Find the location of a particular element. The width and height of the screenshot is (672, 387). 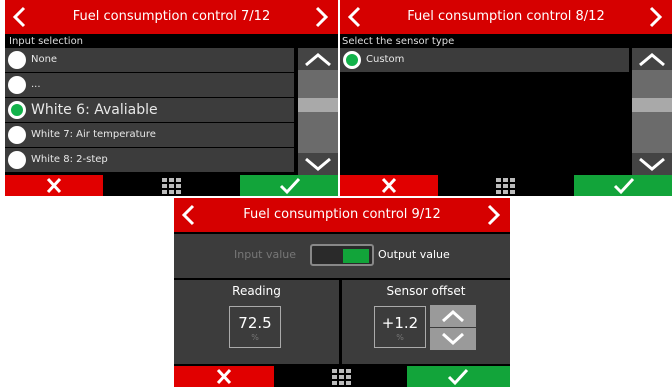

title-bar: Fuel consumption control 8/12 is located at coordinates (506, 17).